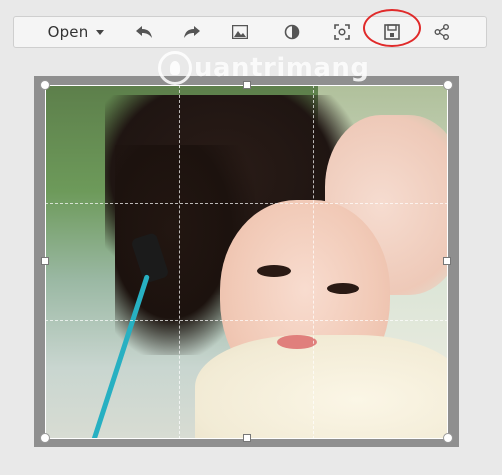 The height and width of the screenshot is (475, 502). Describe the element at coordinates (100, 32) in the screenshot. I see `chevron-down-icon` at that location.